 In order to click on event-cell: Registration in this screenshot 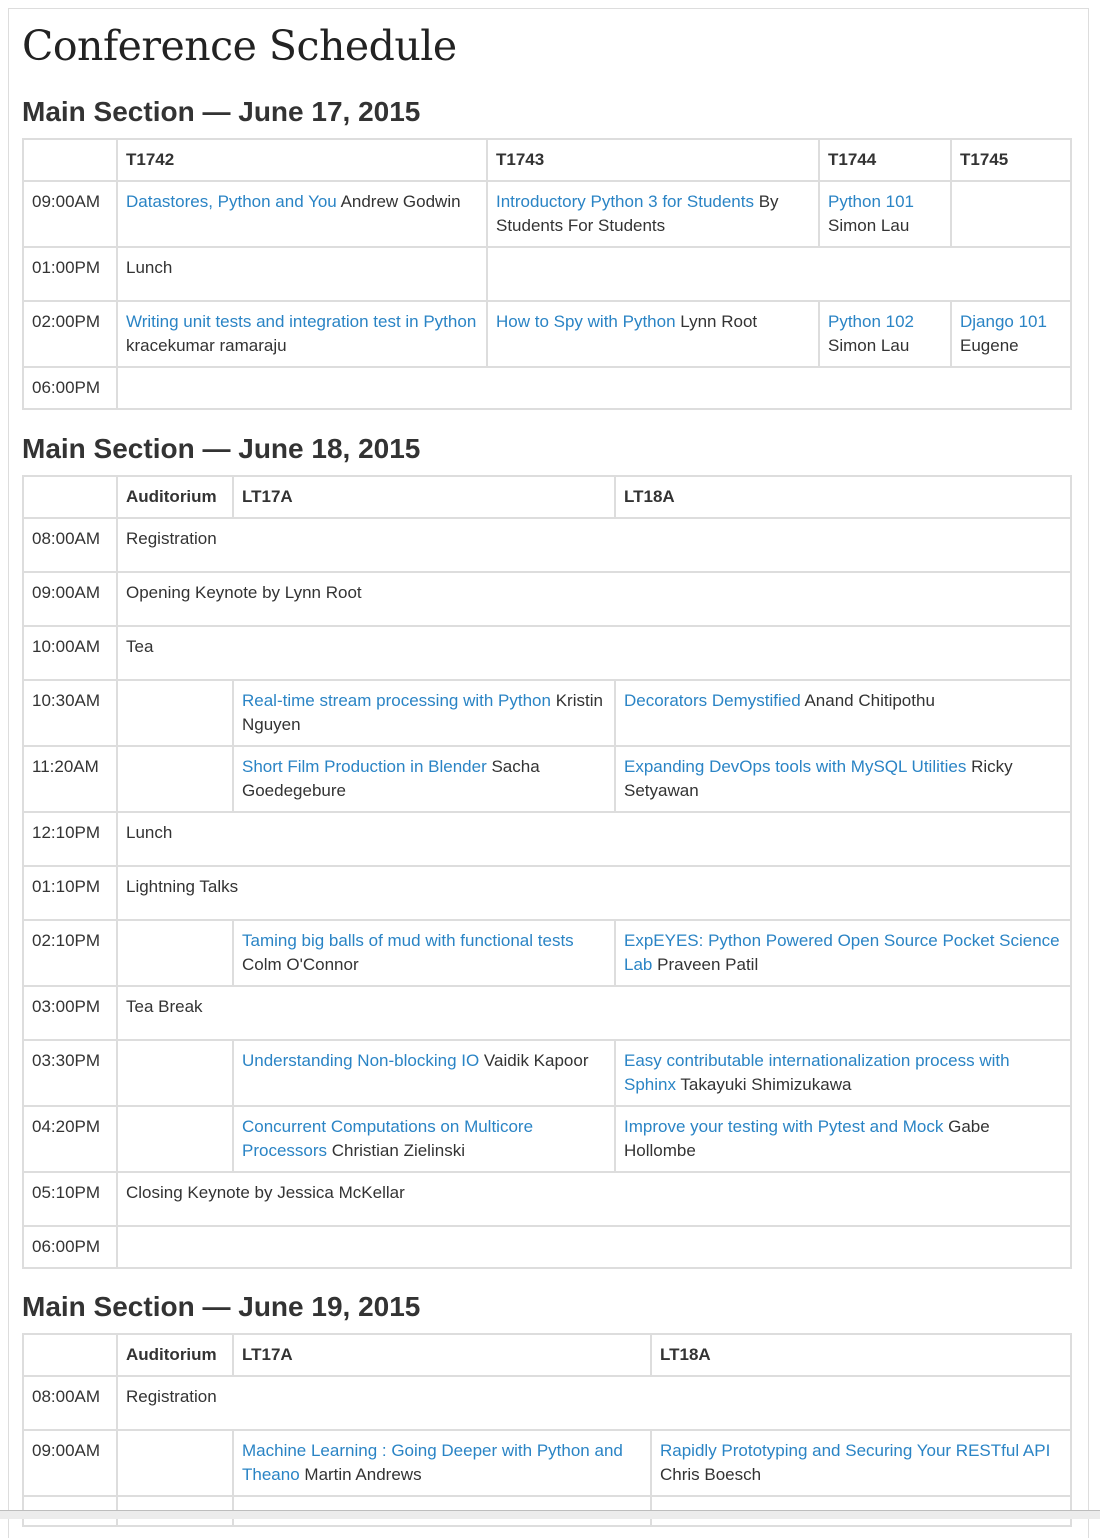, I will do `click(594, 1403)`.